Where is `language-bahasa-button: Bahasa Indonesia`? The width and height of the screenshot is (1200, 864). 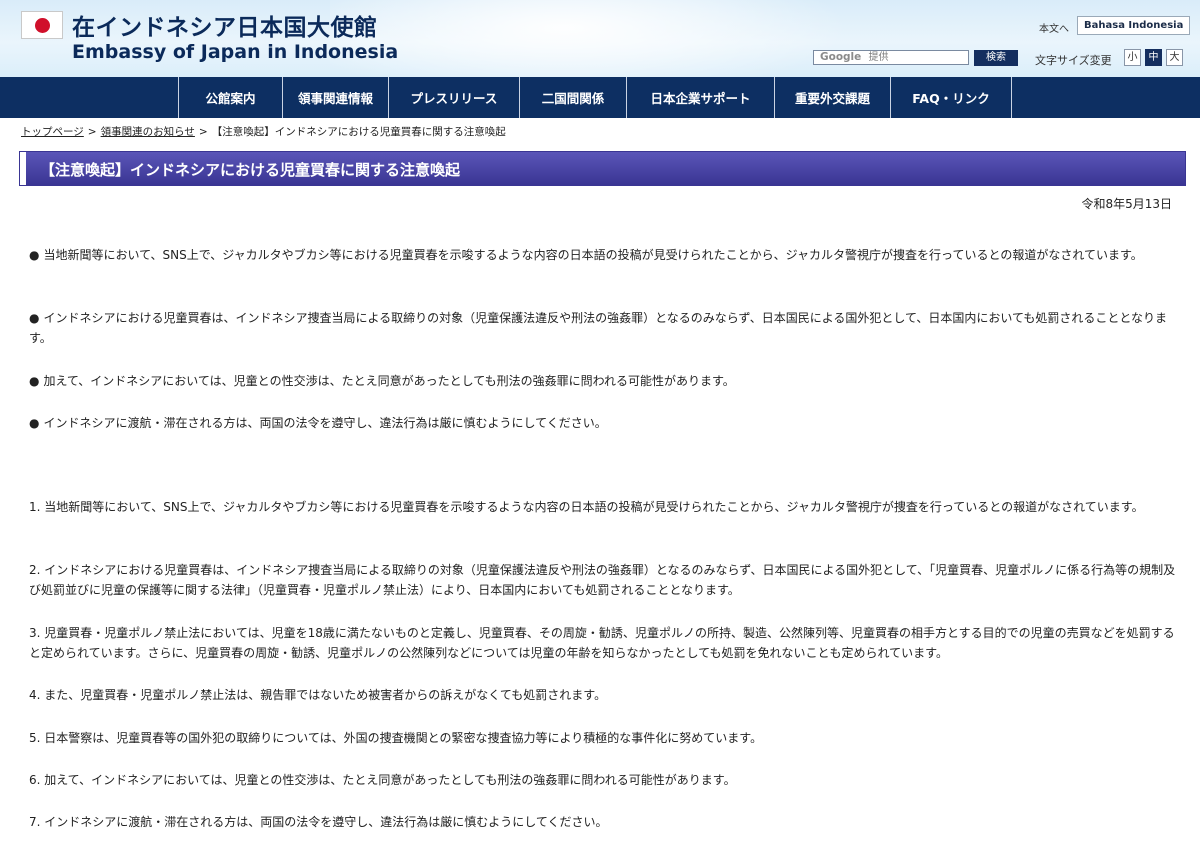 language-bahasa-button: Bahasa Indonesia is located at coordinates (1134, 25).